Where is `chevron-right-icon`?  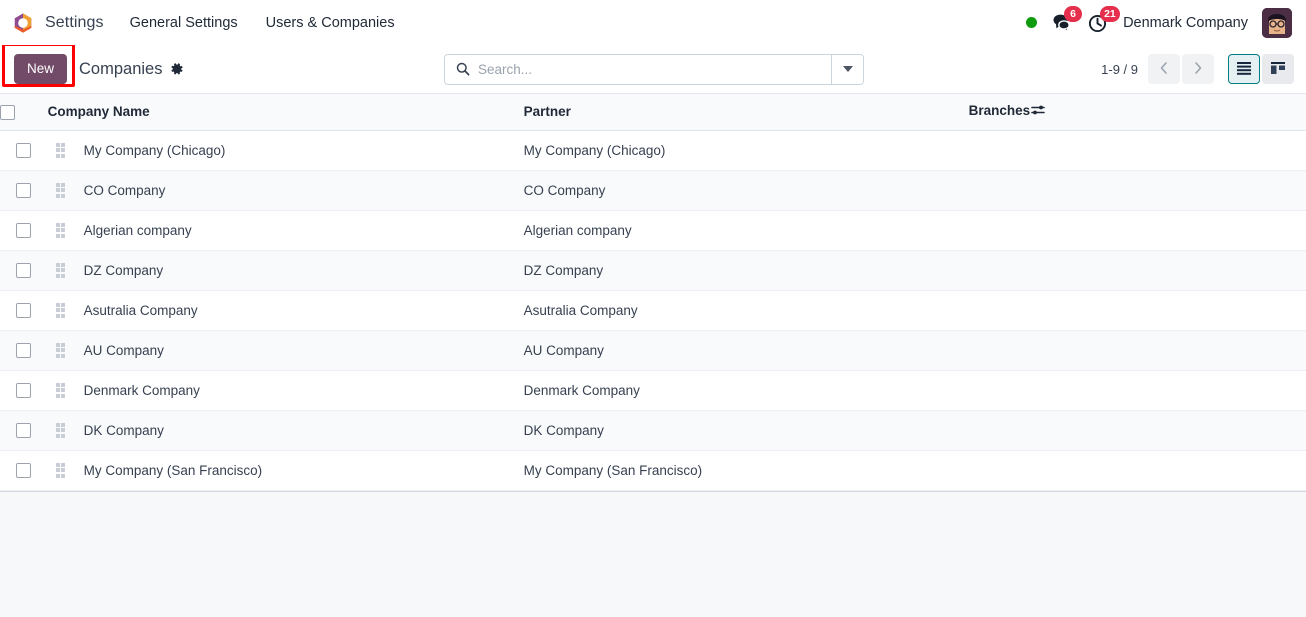 chevron-right-icon is located at coordinates (1198, 69).